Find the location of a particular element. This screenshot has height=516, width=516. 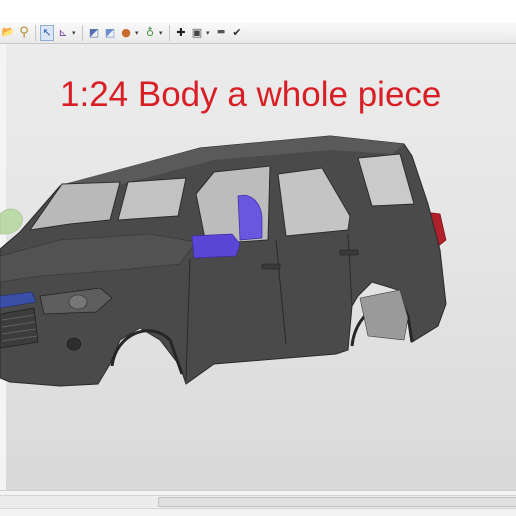

minus-icon: ▬ is located at coordinates (221, 33).